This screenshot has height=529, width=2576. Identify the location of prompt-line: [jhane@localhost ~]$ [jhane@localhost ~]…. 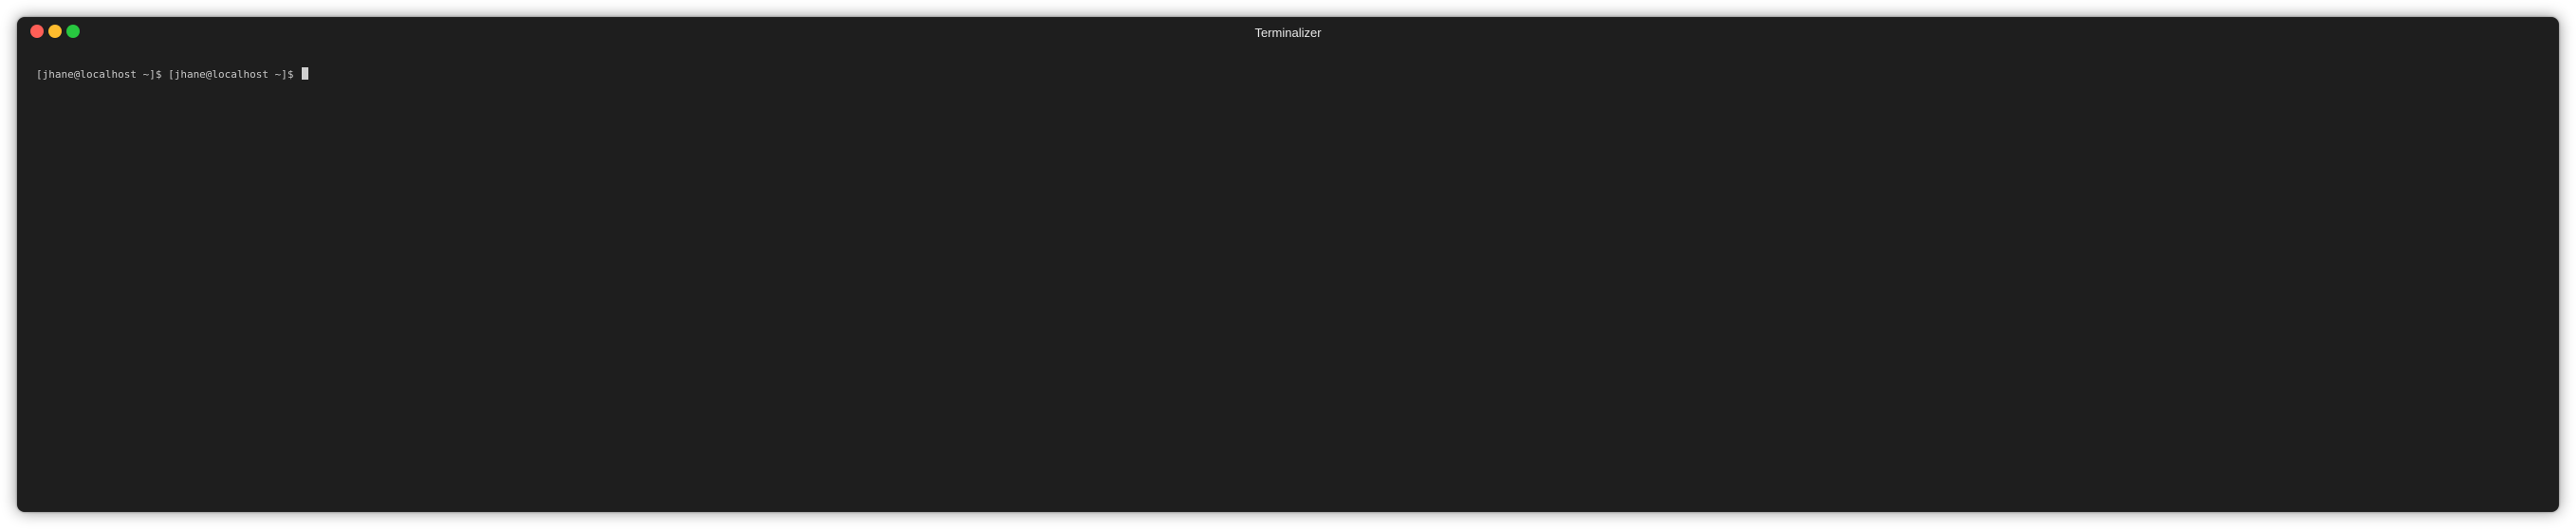
(168, 75).